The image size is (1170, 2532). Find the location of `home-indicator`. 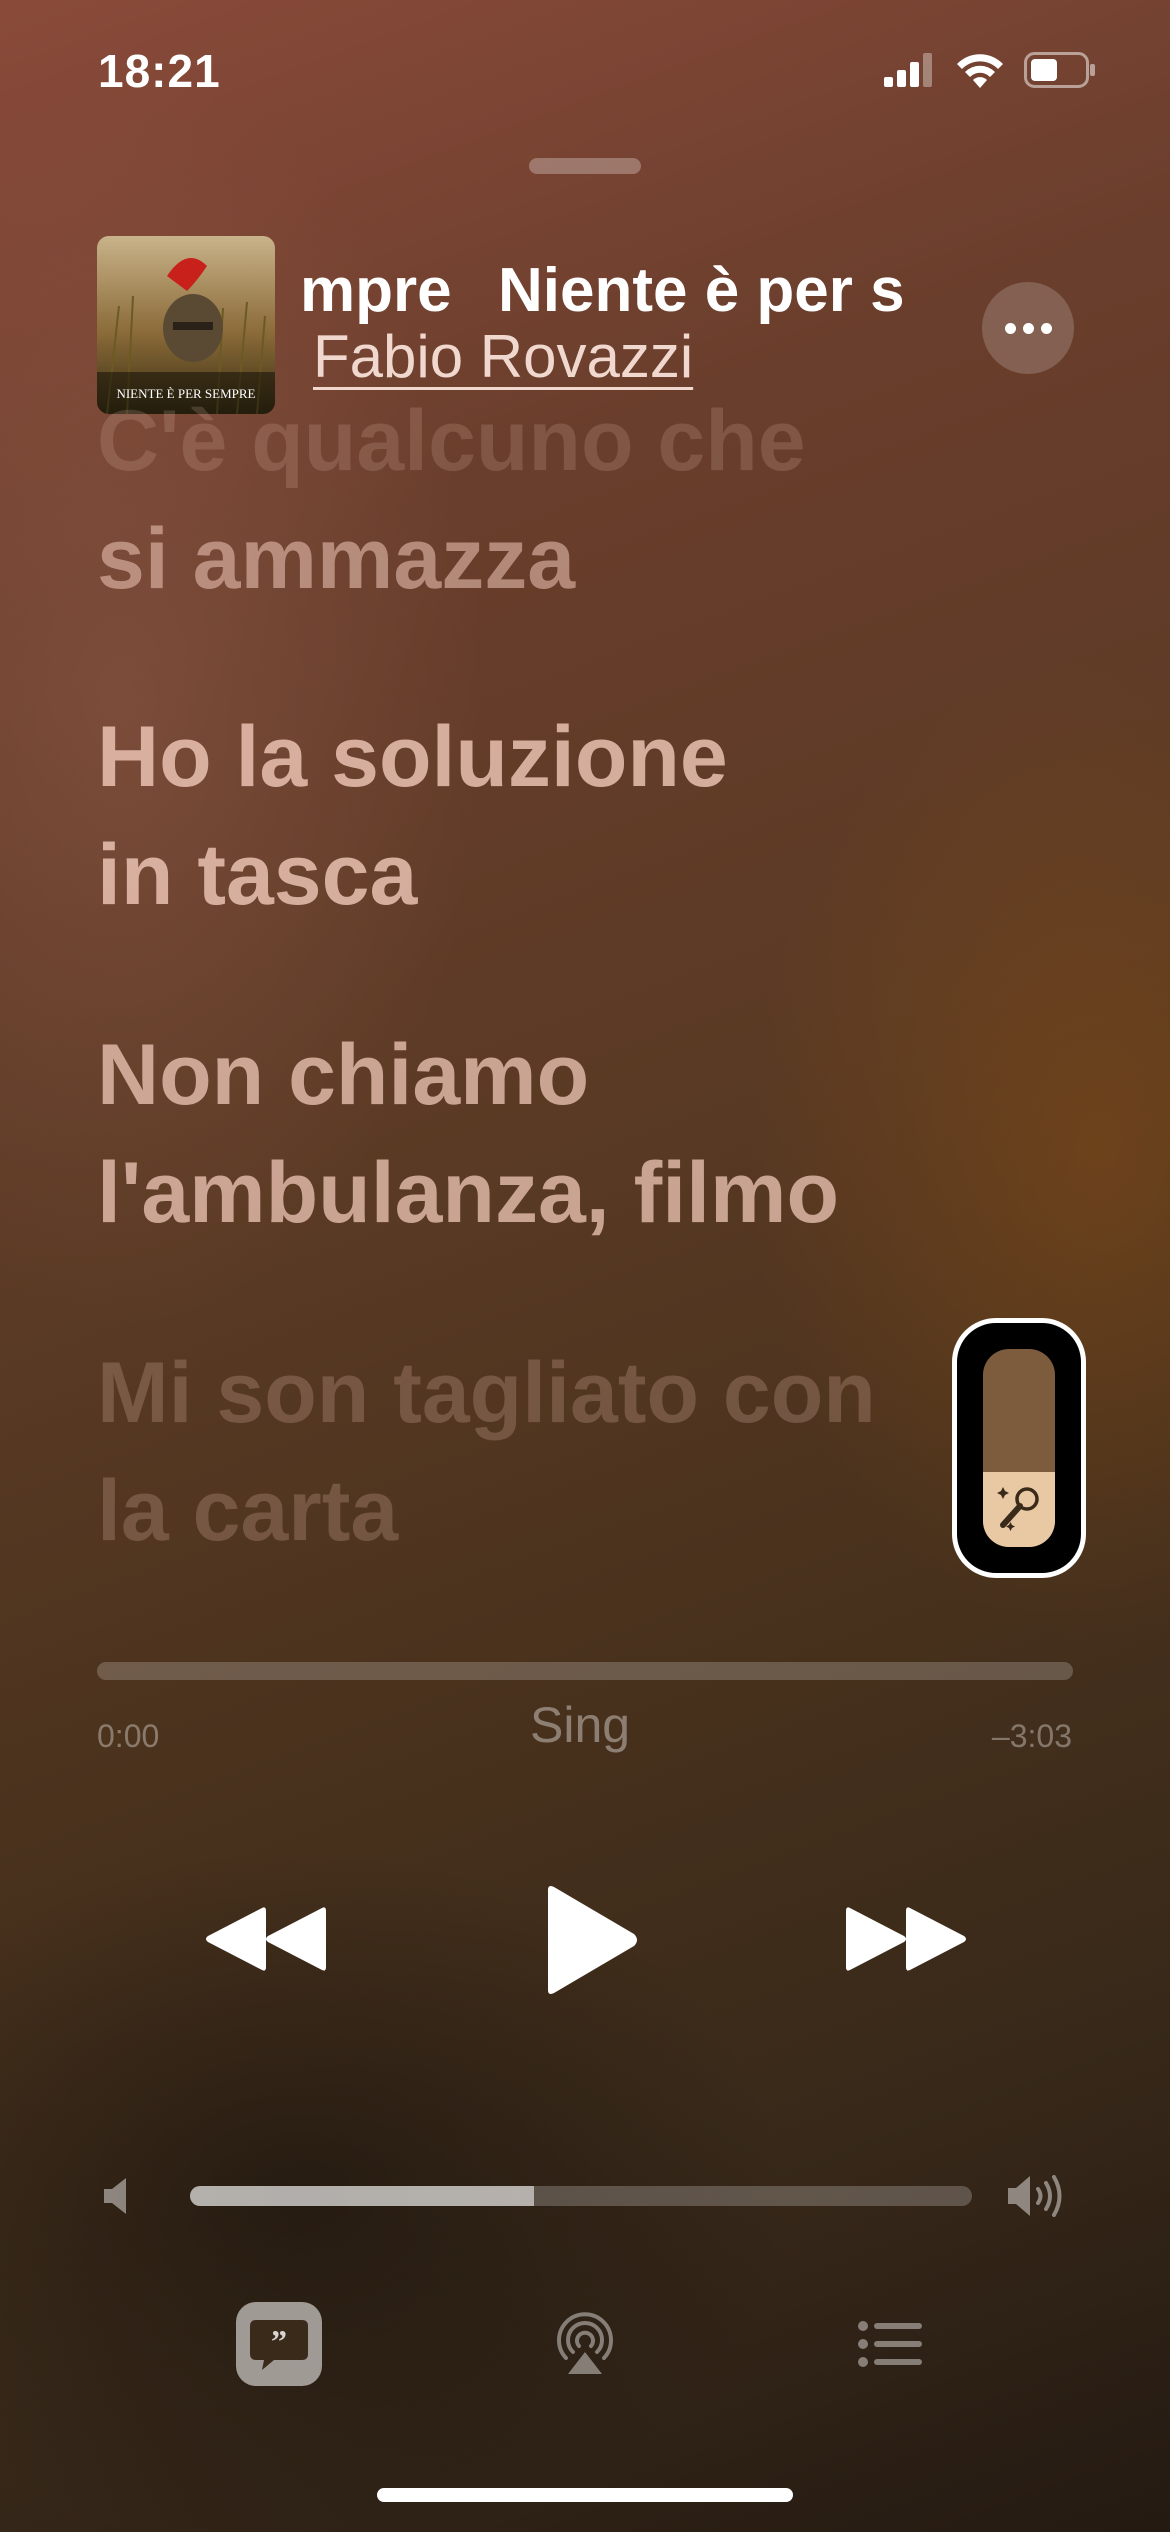

home-indicator is located at coordinates (585, 2495).